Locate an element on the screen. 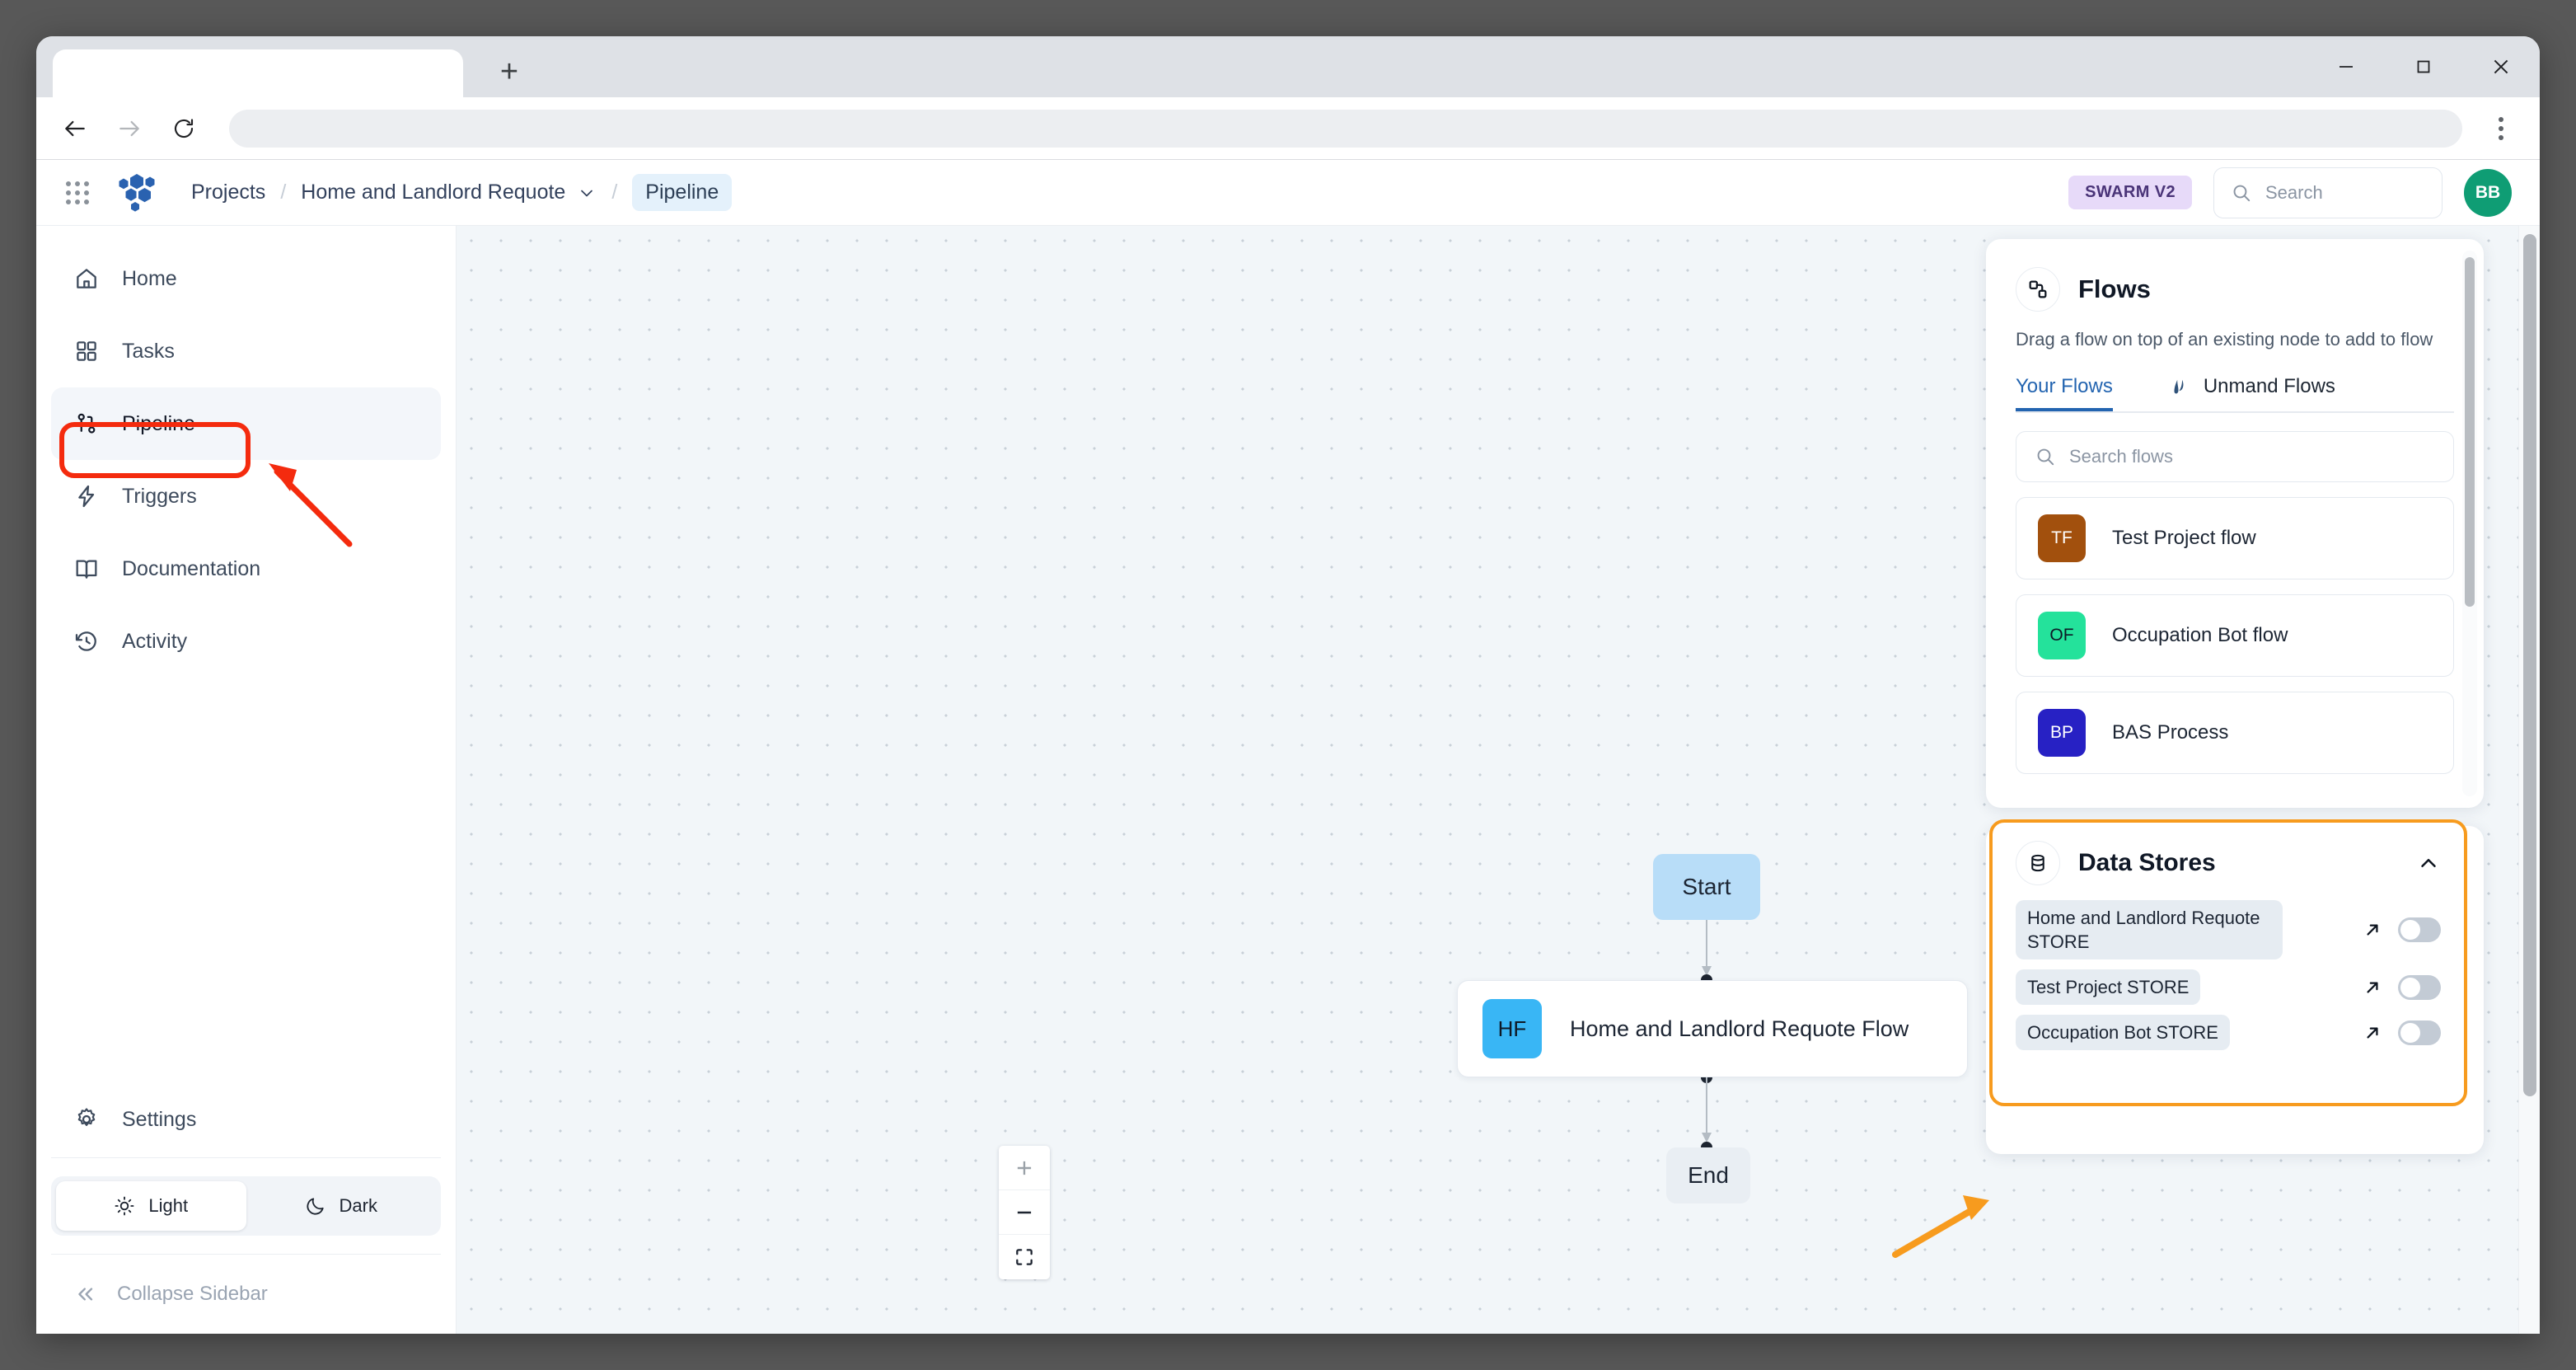 This screenshot has height=1370, width=2576. node-badge: HF is located at coordinates (1512, 1028).